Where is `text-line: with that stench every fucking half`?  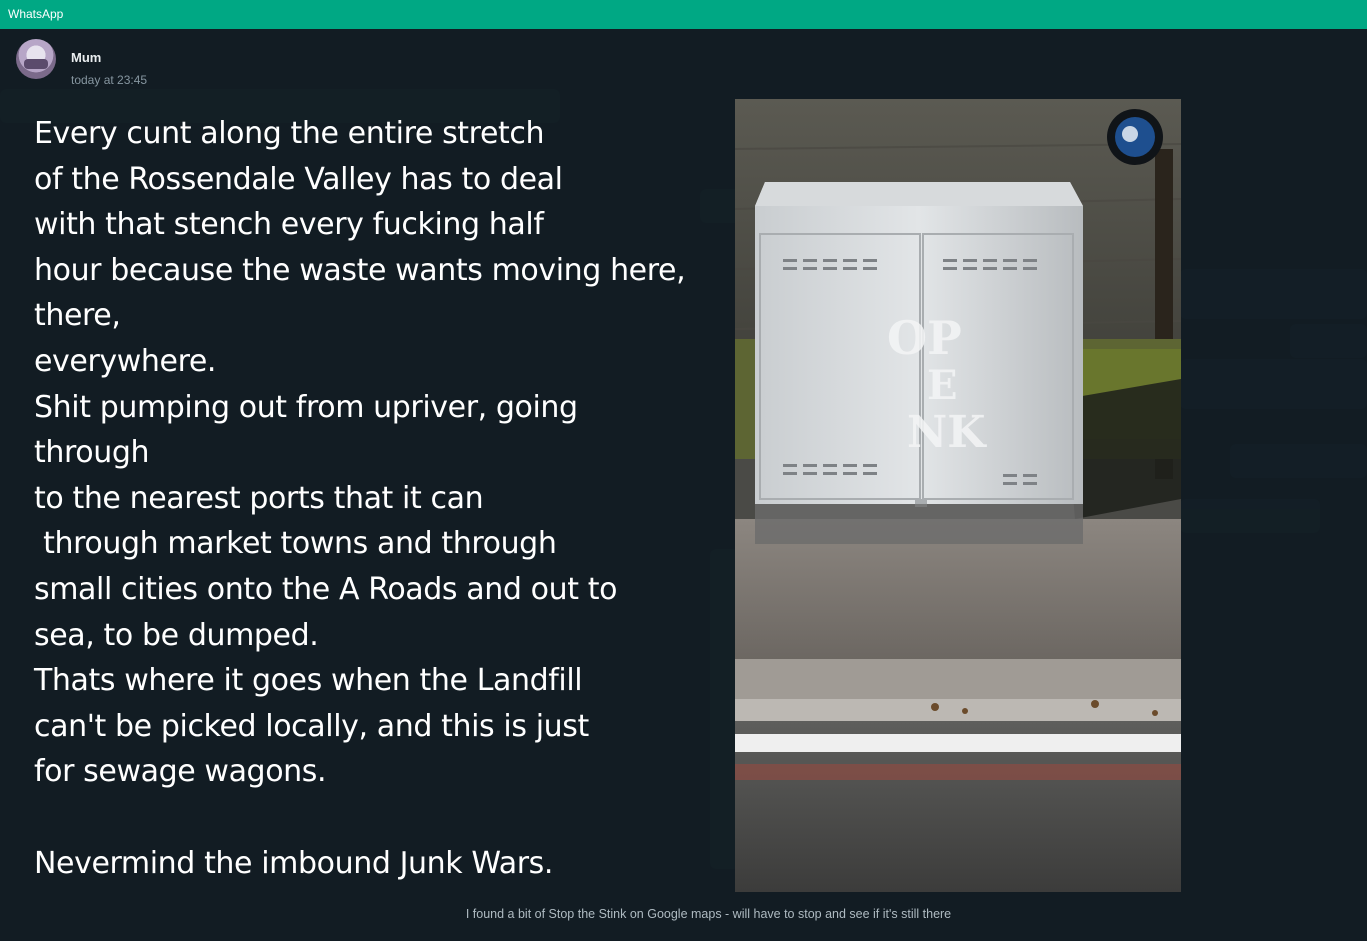 text-line: with that stench every fucking half is located at coordinates (289, 225).